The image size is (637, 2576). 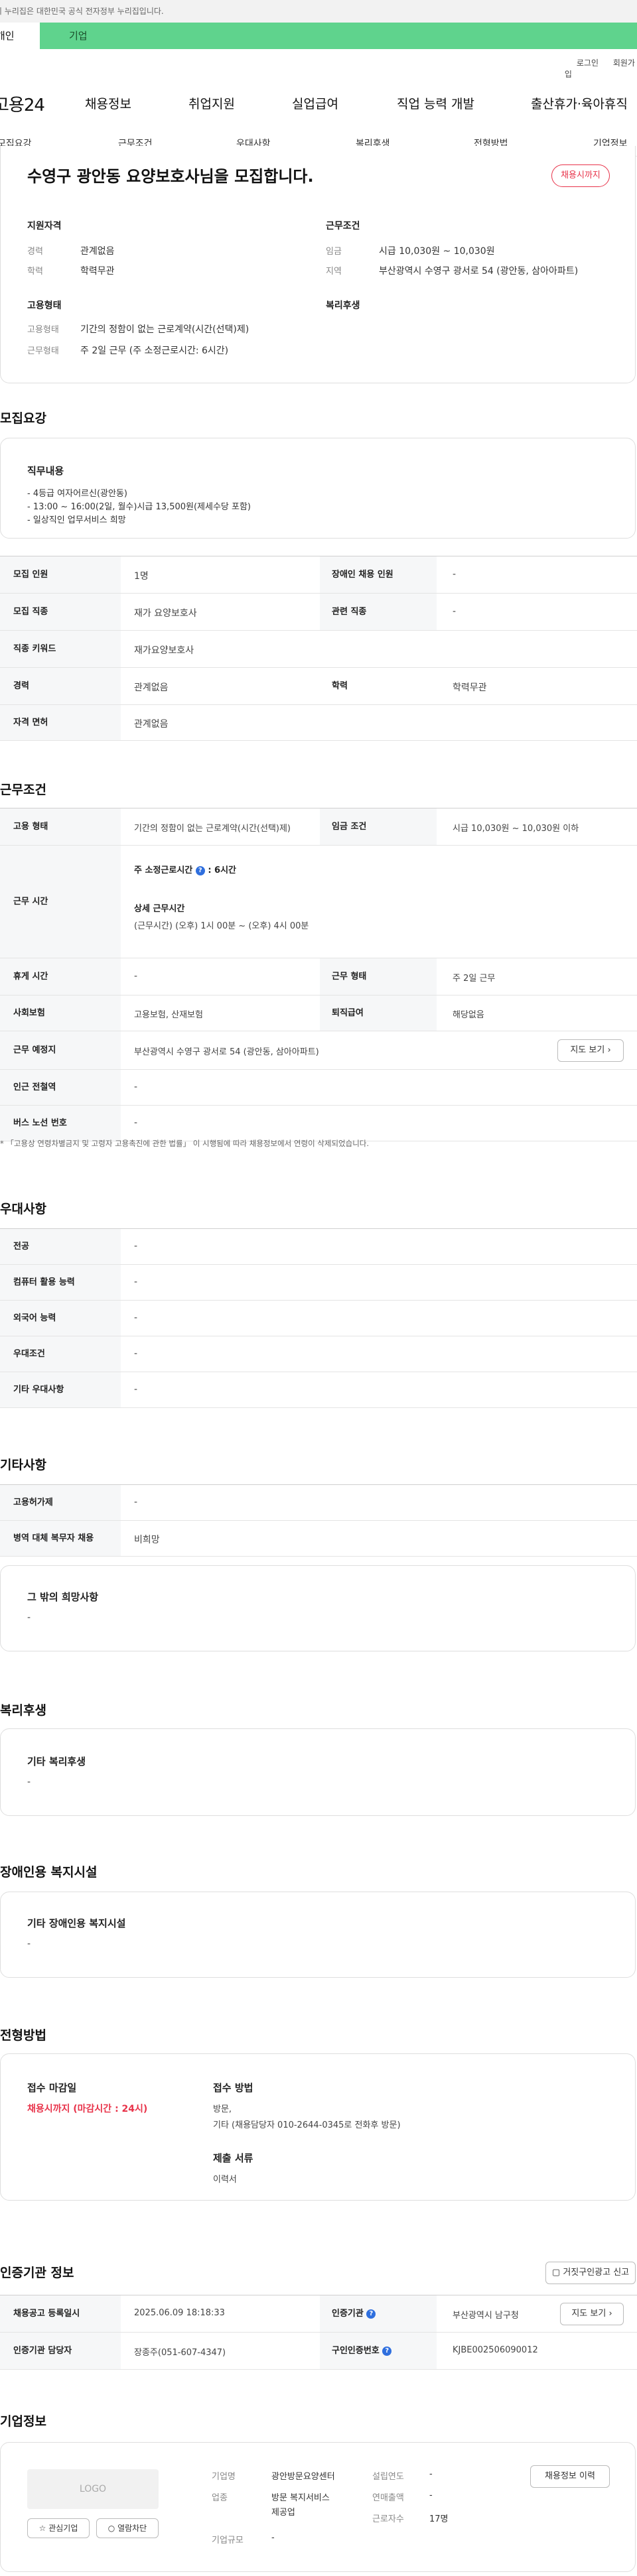 What do you see at coordinates (334, 272) in the screenshot?
I see `cond-label: 지역` at bounding box center [334, 272].